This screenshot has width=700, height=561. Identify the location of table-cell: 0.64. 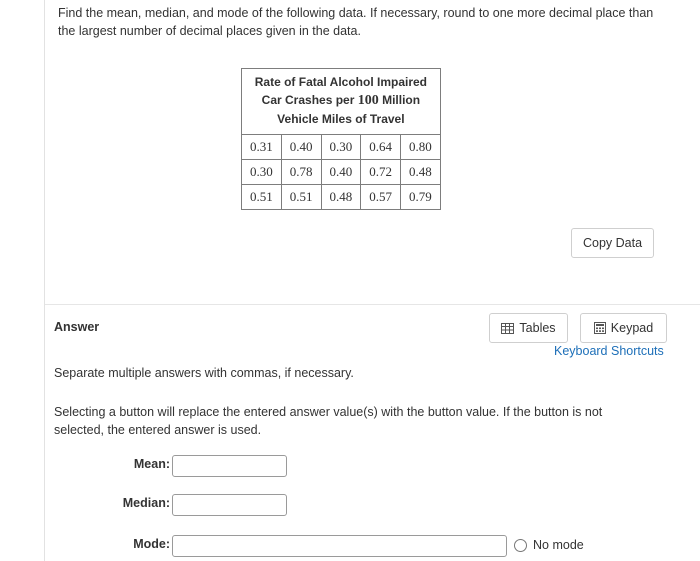
(380, 147).